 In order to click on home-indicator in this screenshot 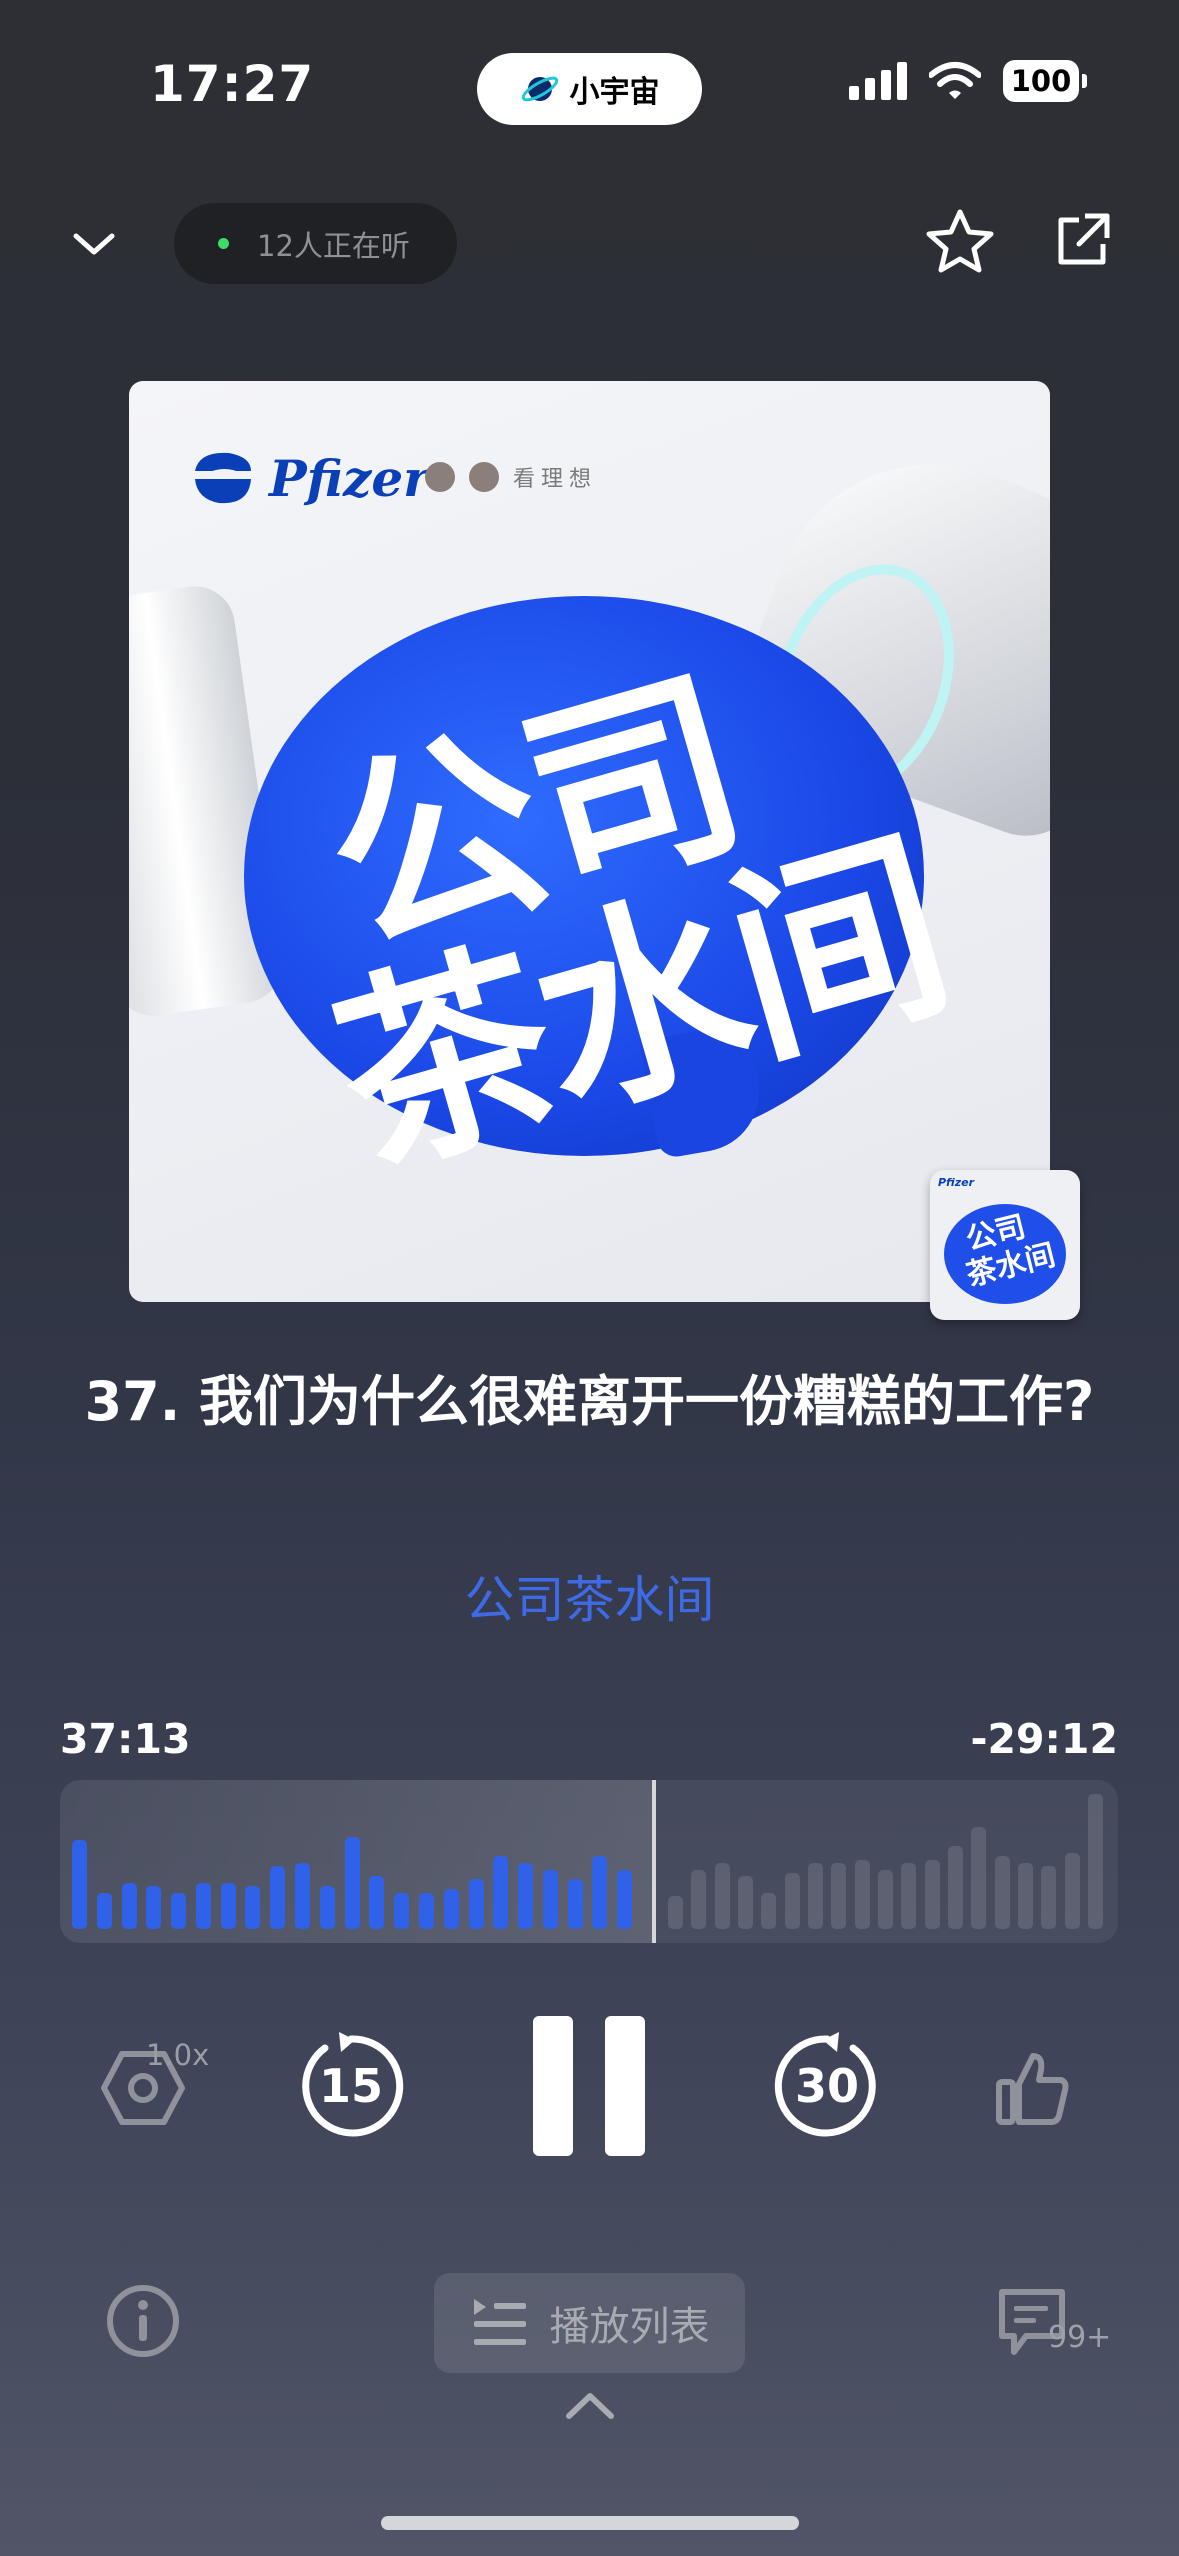, I will do `click(590, 2523)`.